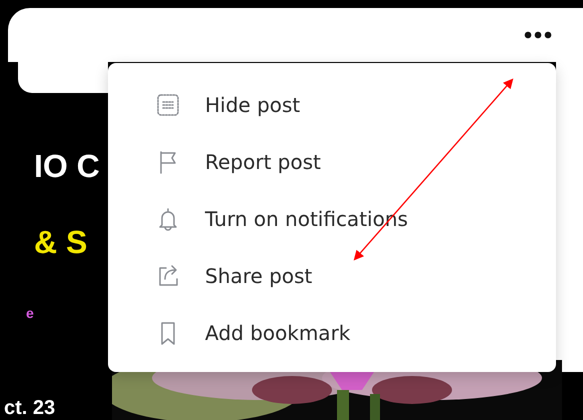 The width and height of the screenshot is (583, 420). Describe the element at coordinates (332, 275) in the screenshot. I see `menu-item: Share post` at that location.